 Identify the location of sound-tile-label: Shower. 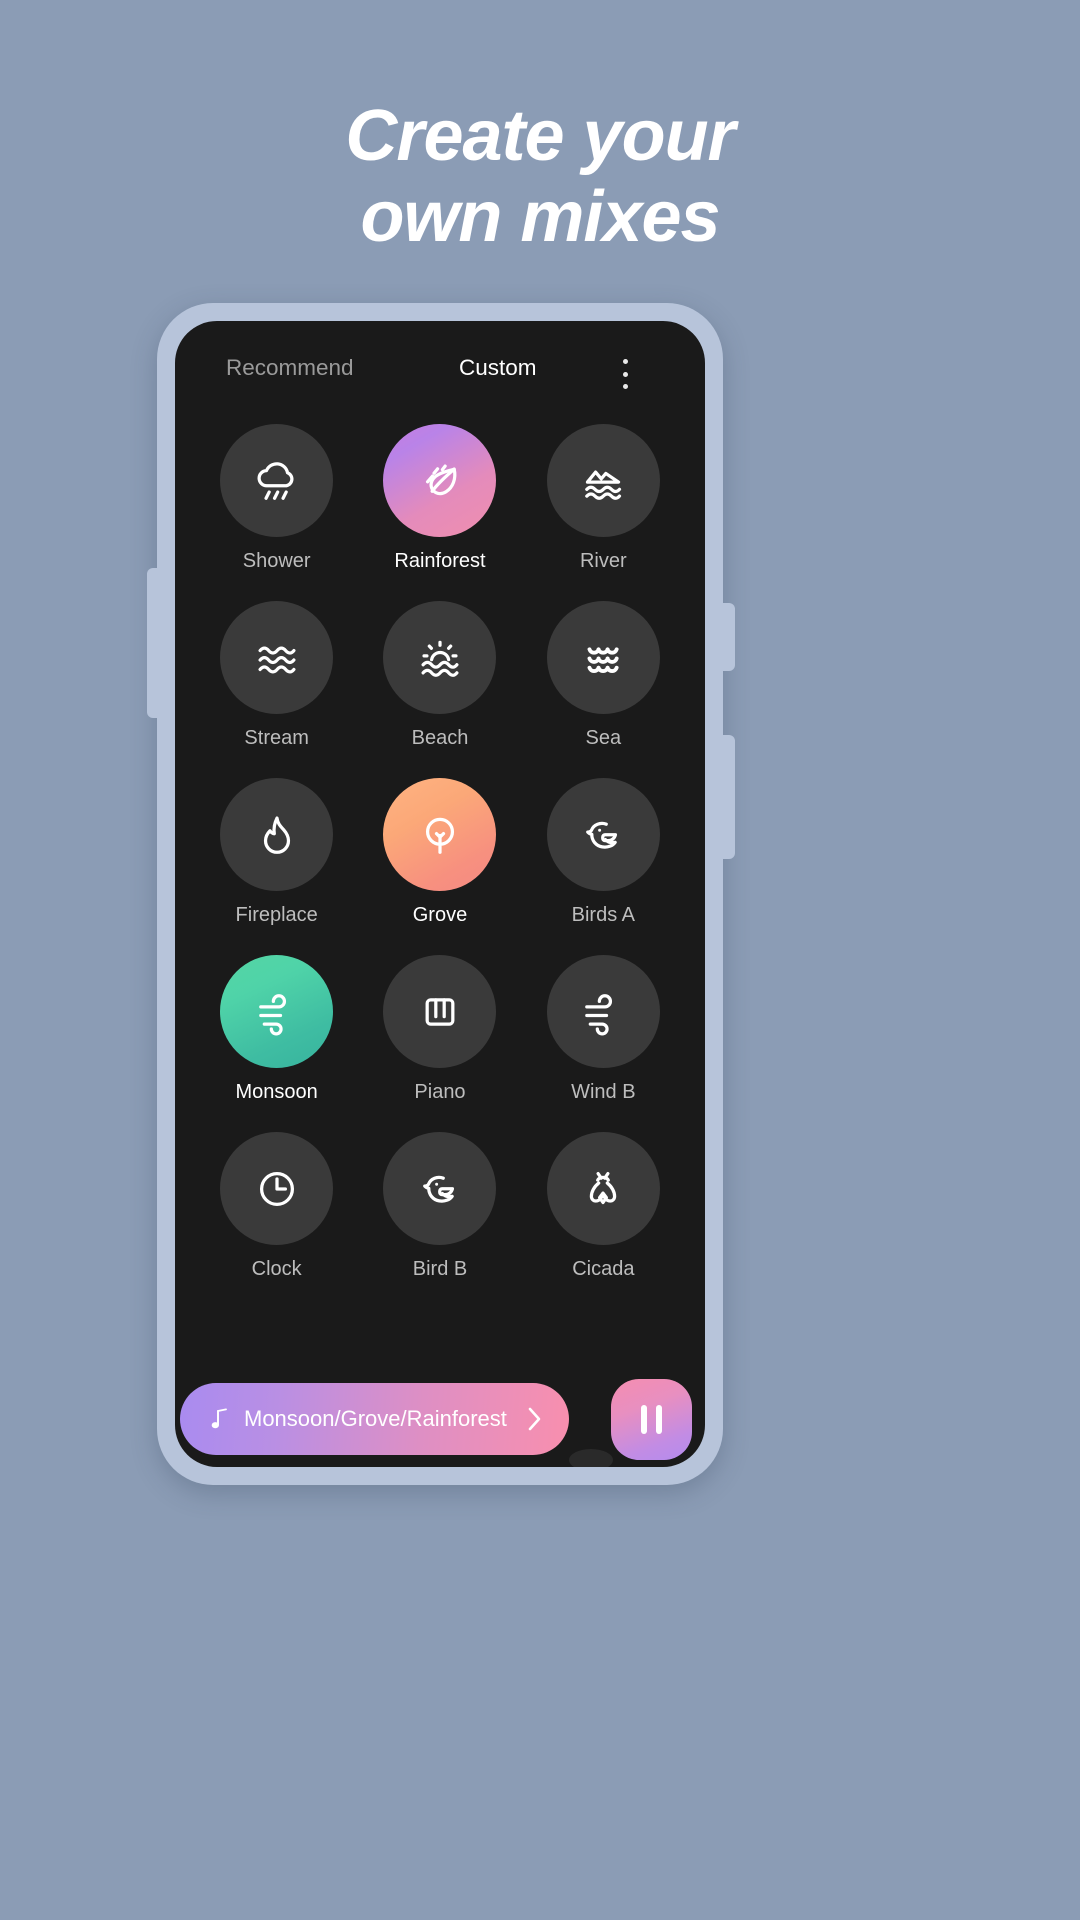
(276, 561).